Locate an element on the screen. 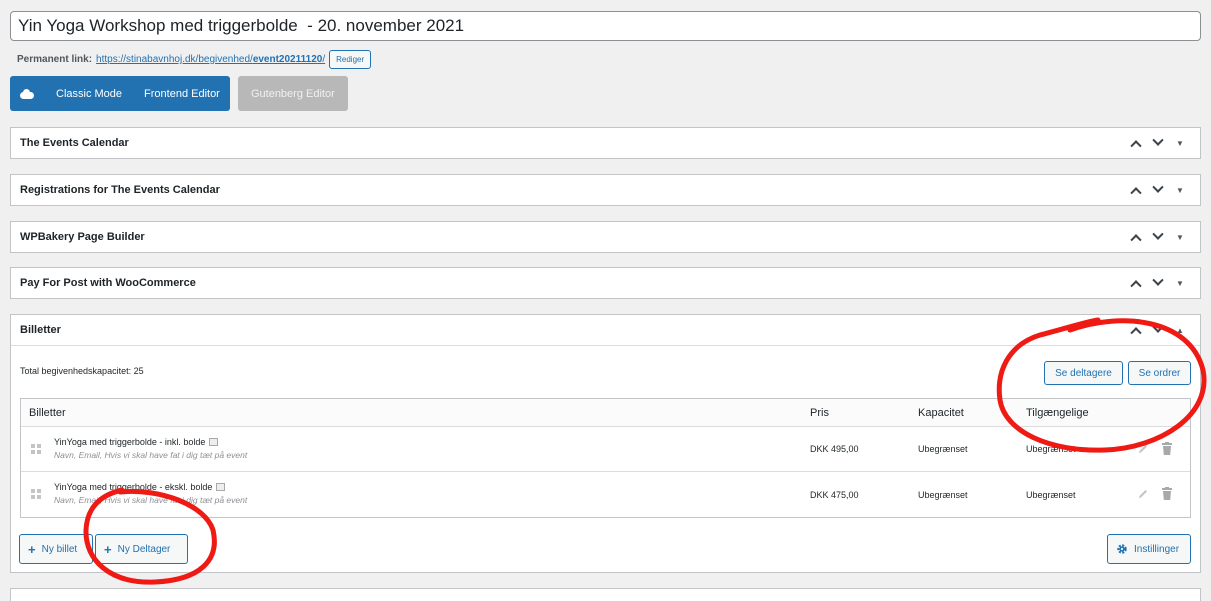 Image resolution: width=1211 pixels, height=601 pixels. metabox-title: Billetter is located at coordinates (40, 330).